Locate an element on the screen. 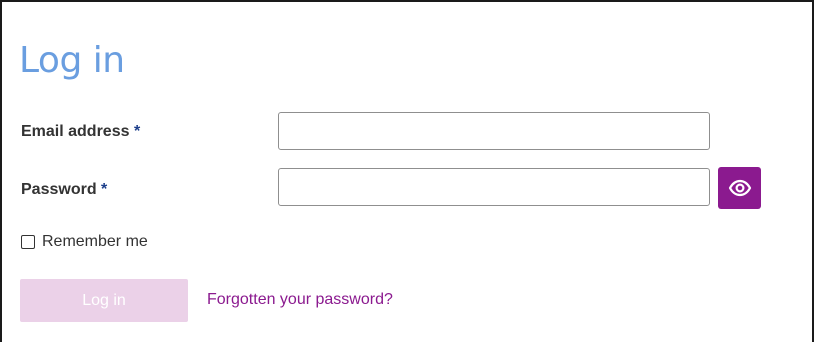 The height and width of the screenshot is (342, 814). remember-me-label: Remember me is located at coordinates (95, 242).